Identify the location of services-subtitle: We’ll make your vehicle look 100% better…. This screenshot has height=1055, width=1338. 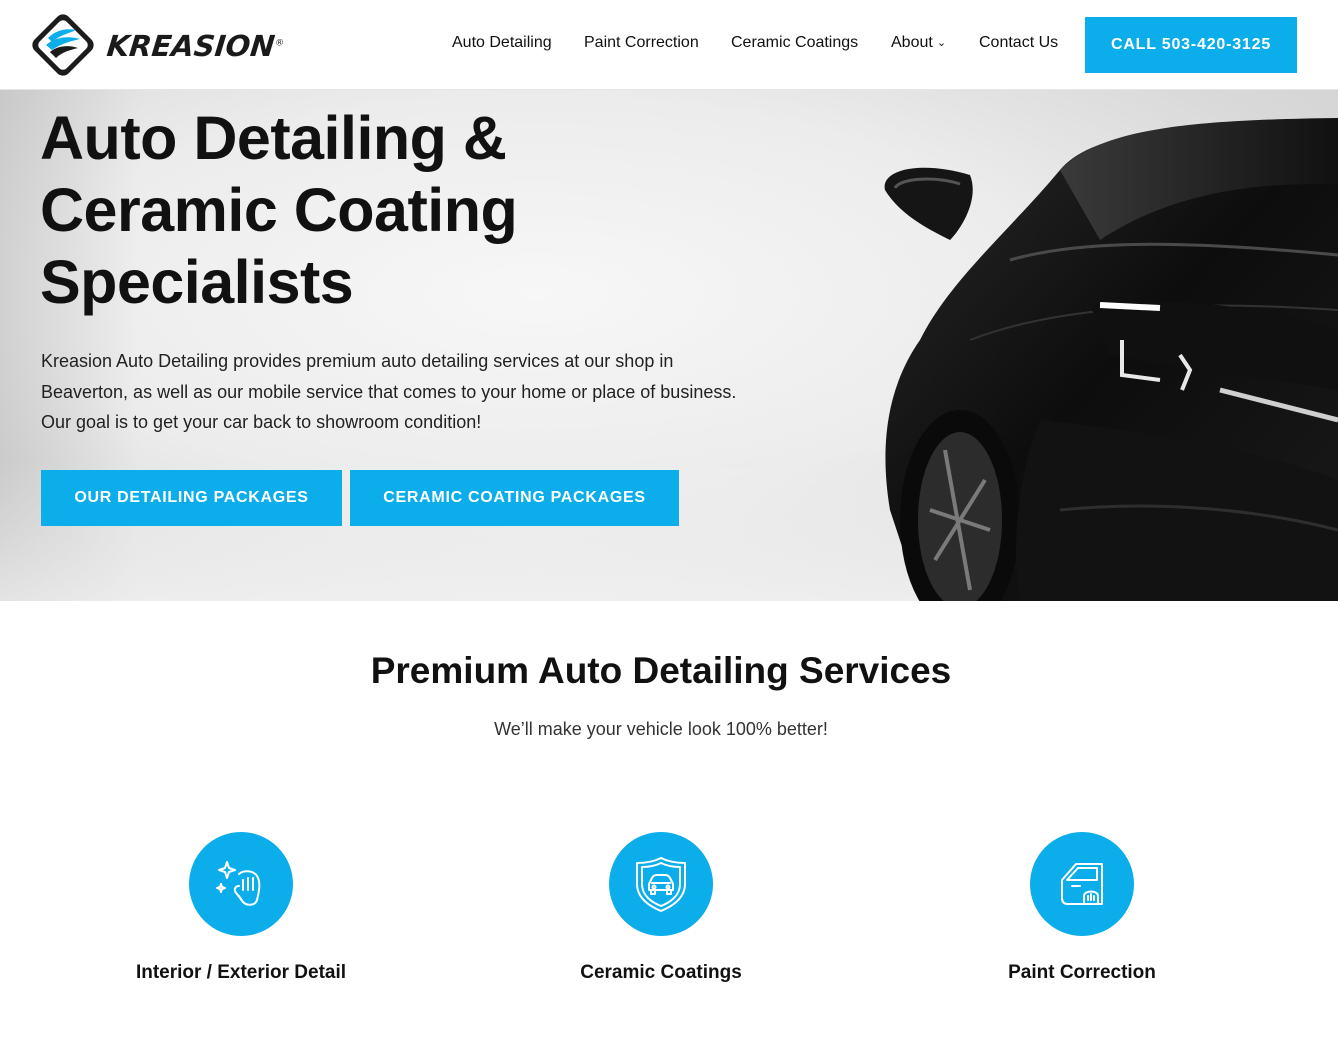
(661, 729).